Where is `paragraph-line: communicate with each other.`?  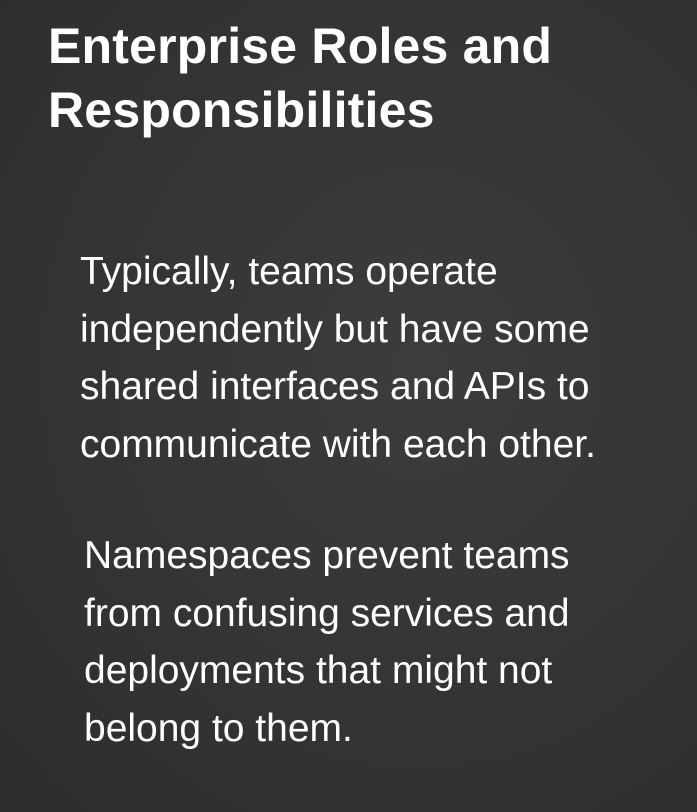 paragraph-line: communicate with each other. is located at coordinates (338, 444).